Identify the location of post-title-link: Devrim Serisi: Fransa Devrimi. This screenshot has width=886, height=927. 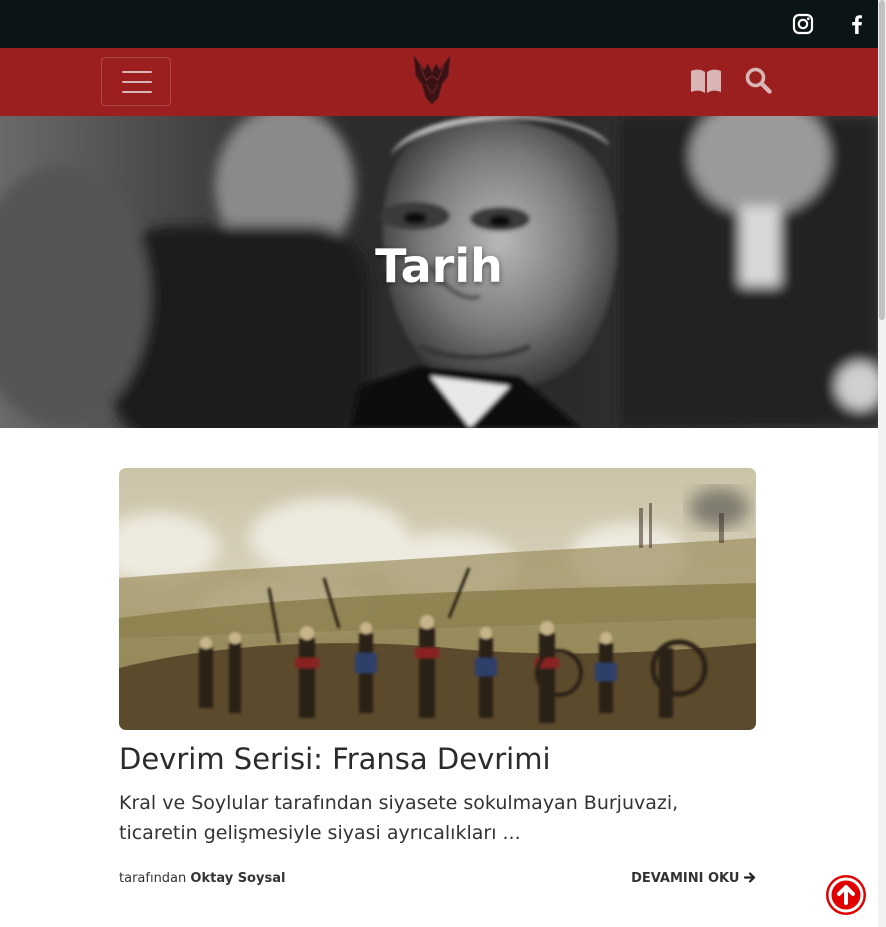
(437, 759).